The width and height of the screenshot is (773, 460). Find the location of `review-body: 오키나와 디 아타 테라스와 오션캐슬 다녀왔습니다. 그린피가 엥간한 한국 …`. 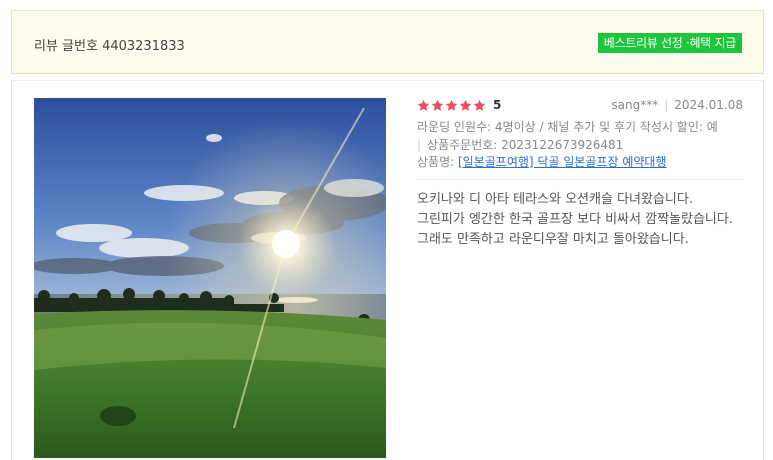

review-body: 오키나와 디 아타 테라스와 오션캐슬 다녀왔습니다. 그린피가 엥간한 한국 … is located at coordinates (575, 219).